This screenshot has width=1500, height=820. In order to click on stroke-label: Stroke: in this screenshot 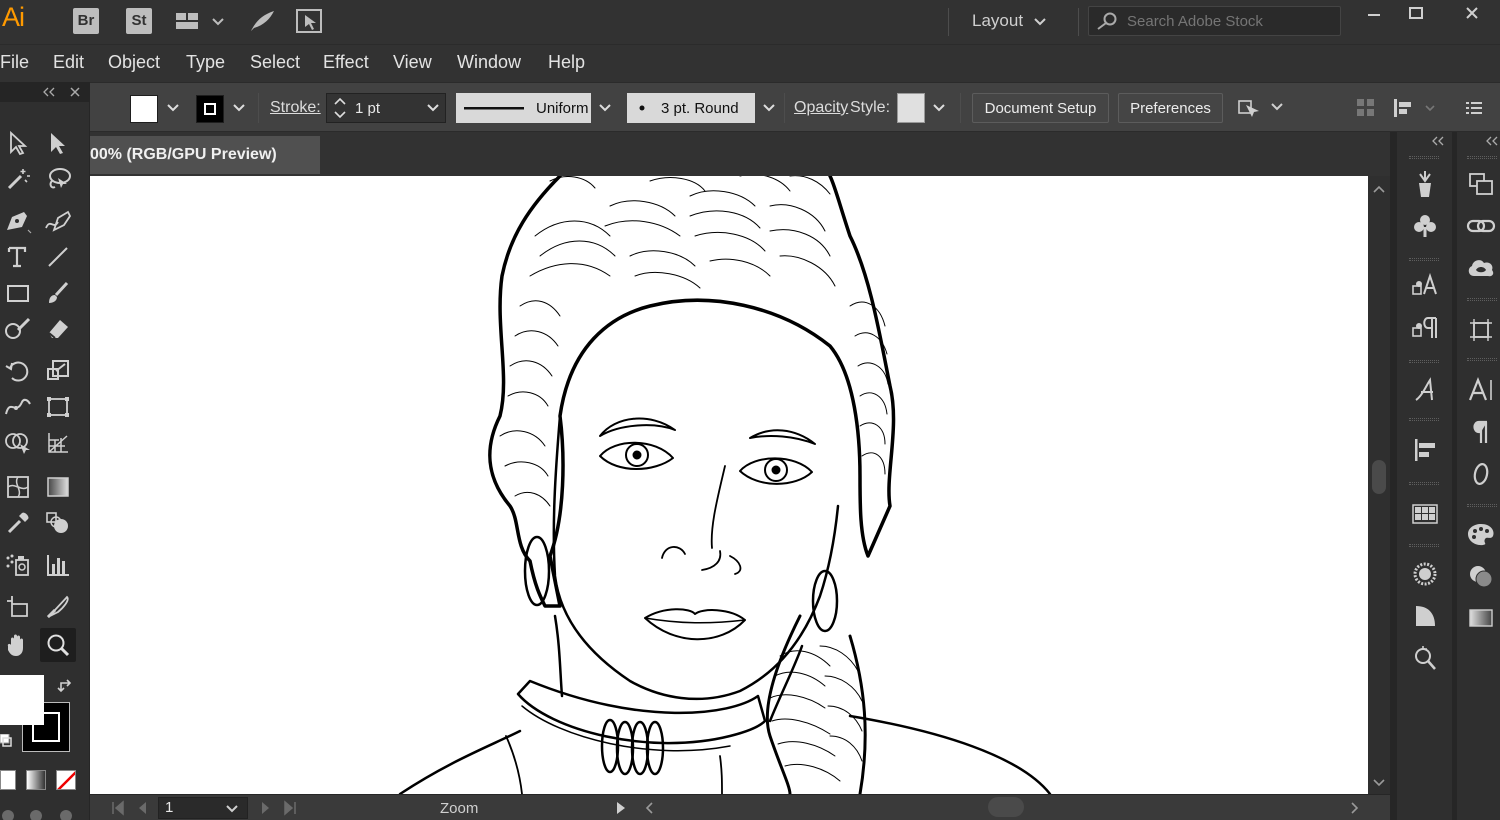, I will do `click(295, 108)`.